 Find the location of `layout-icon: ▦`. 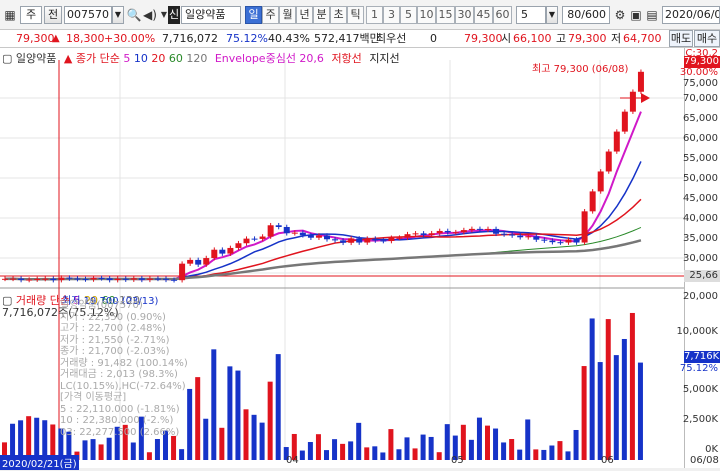

layout-icon: ▦ is located at coordinates (10, 15).